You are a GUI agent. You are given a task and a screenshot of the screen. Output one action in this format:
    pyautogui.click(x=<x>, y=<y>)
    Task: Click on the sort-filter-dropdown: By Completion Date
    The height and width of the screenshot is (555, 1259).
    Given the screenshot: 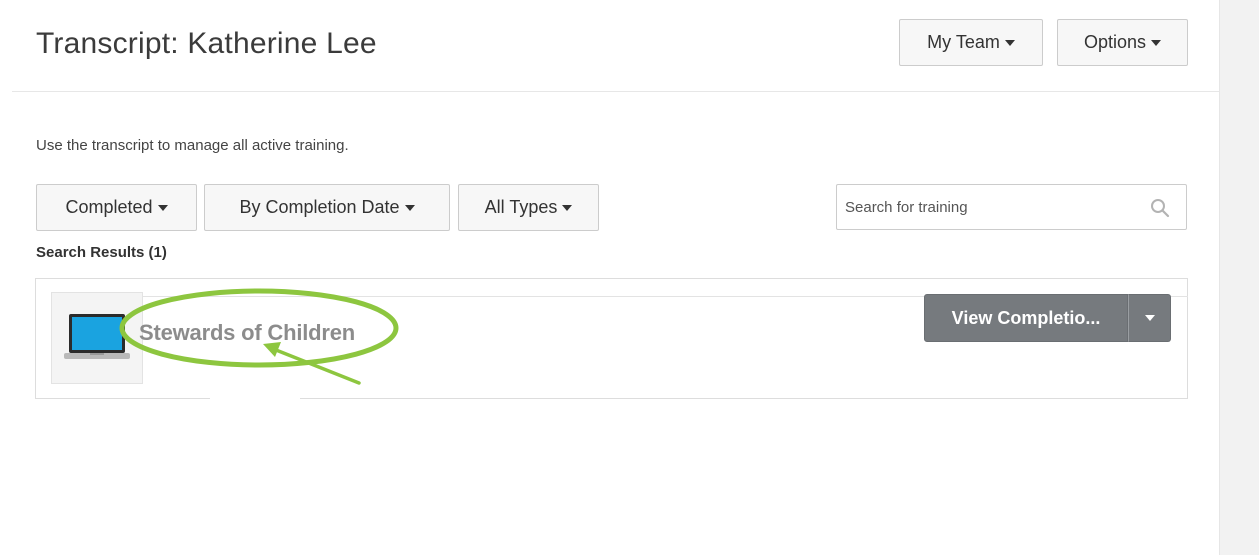 What is the action you would take?
    pyautogui.click(x=327, y=207)
    